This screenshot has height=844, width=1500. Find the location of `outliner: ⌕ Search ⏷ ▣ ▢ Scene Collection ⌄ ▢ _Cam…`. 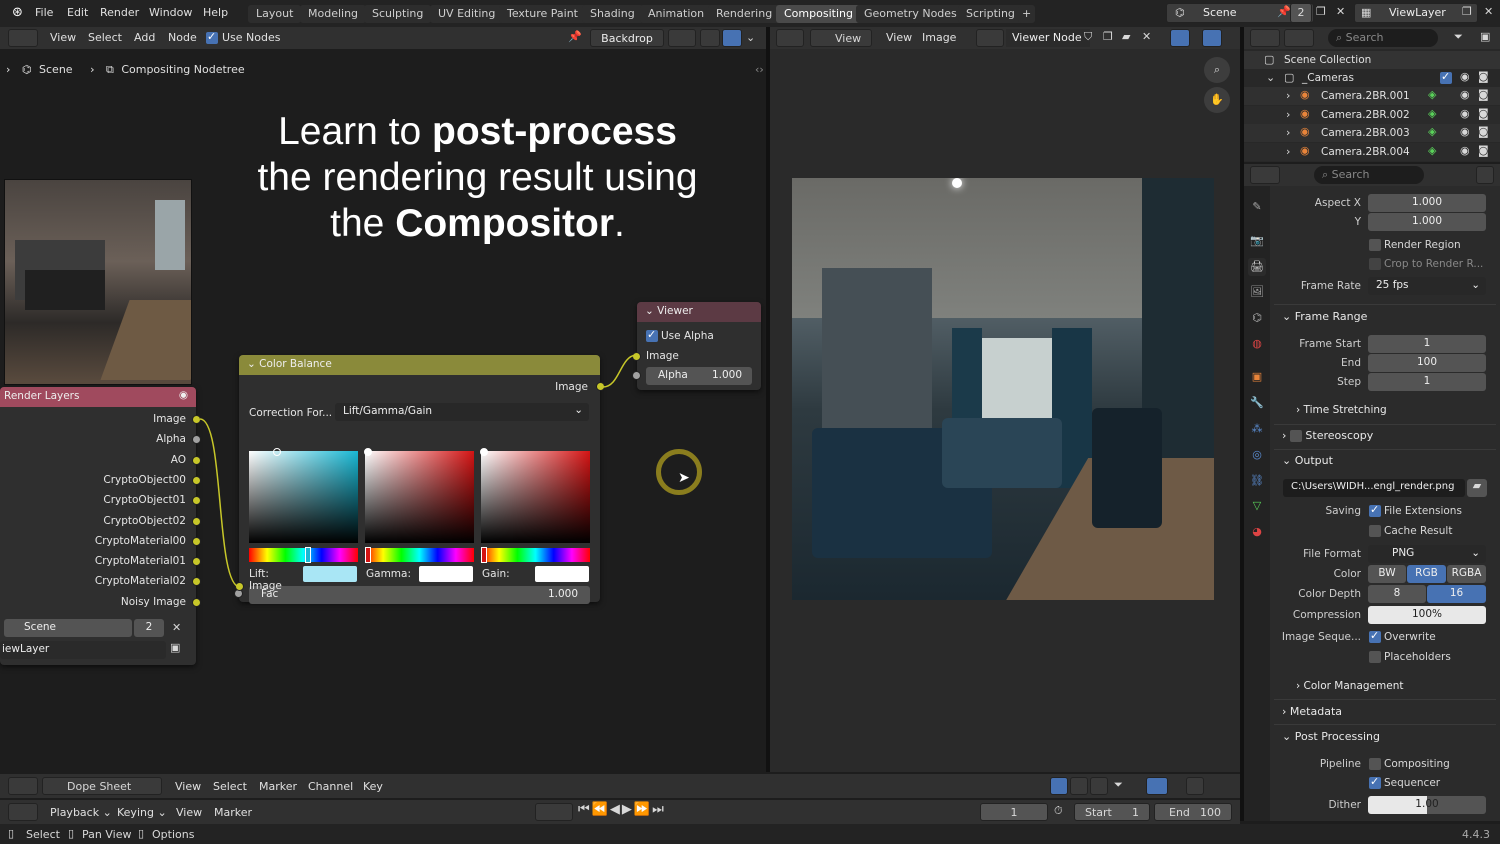

outliner: ⌕ Search ⏷ ▣ ▢ Scene Collection ⌄ ▢ _Cam… is located at coordinates (1372, 94).